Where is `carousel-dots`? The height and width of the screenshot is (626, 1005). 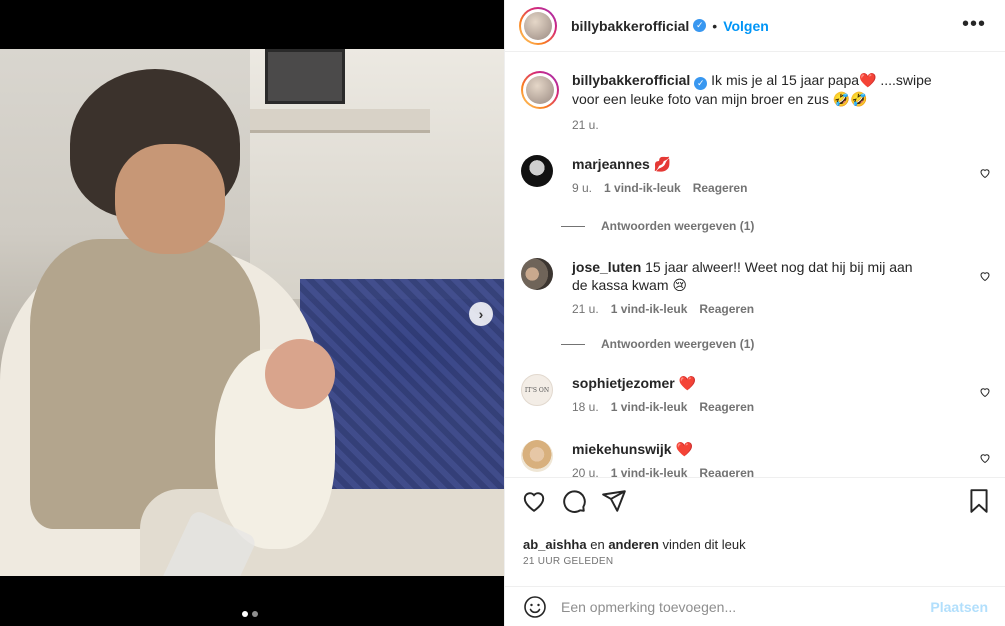 carousel-dots is located at coordinates (250, 614).